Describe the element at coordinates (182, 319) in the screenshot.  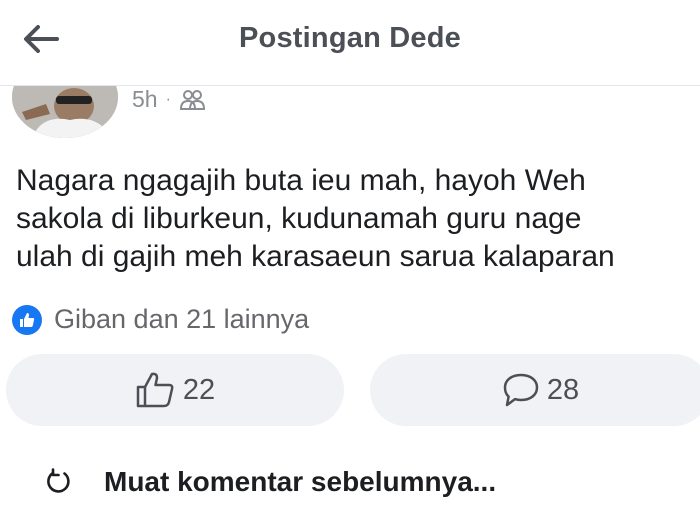
I see `reactions-text: Giban dan 21 lainnya` at that location.